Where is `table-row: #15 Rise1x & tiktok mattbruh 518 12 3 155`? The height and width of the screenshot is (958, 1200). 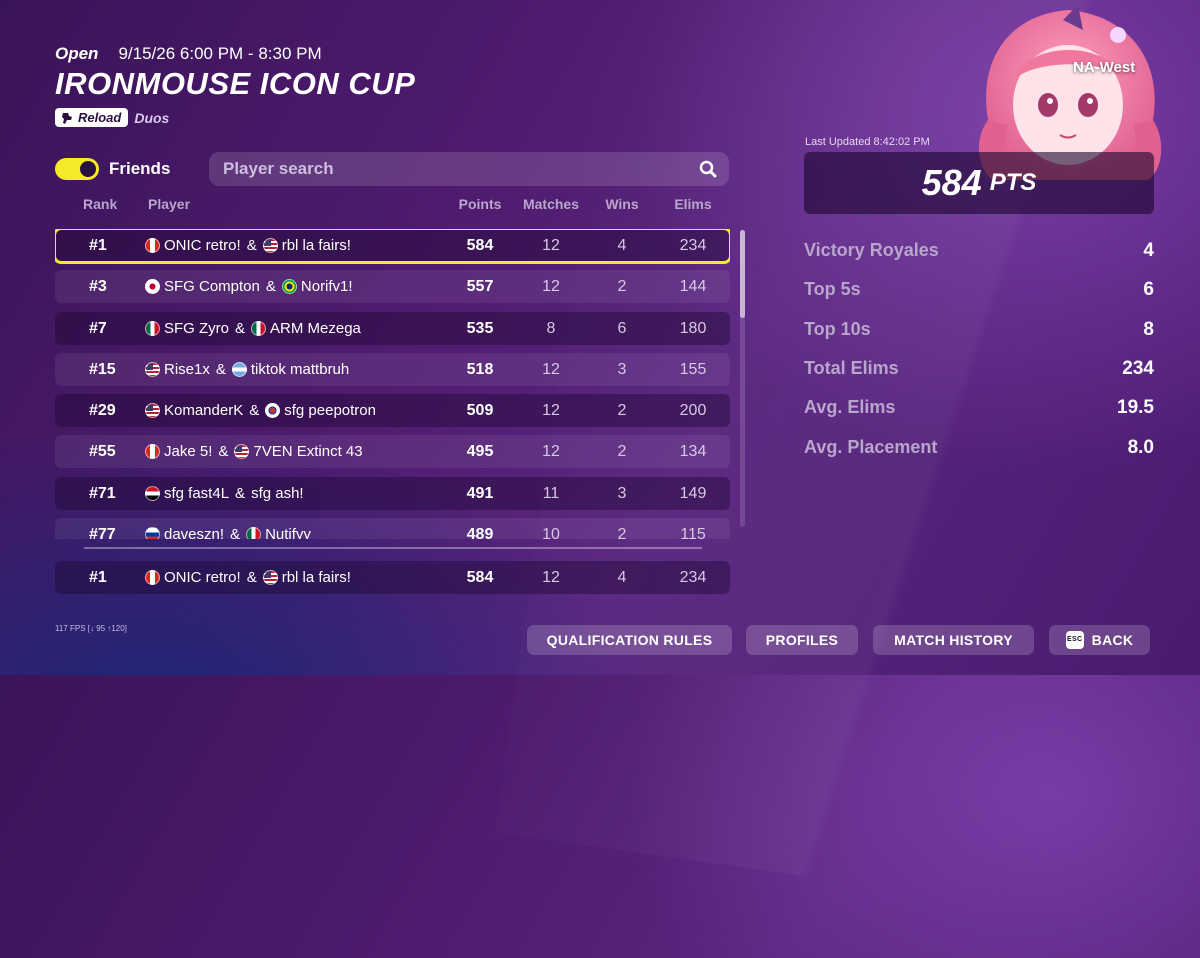
table-row: #15 Rise1x & tiktok mattbruh 518 12 3 155 is located at coordinates (392, 369).